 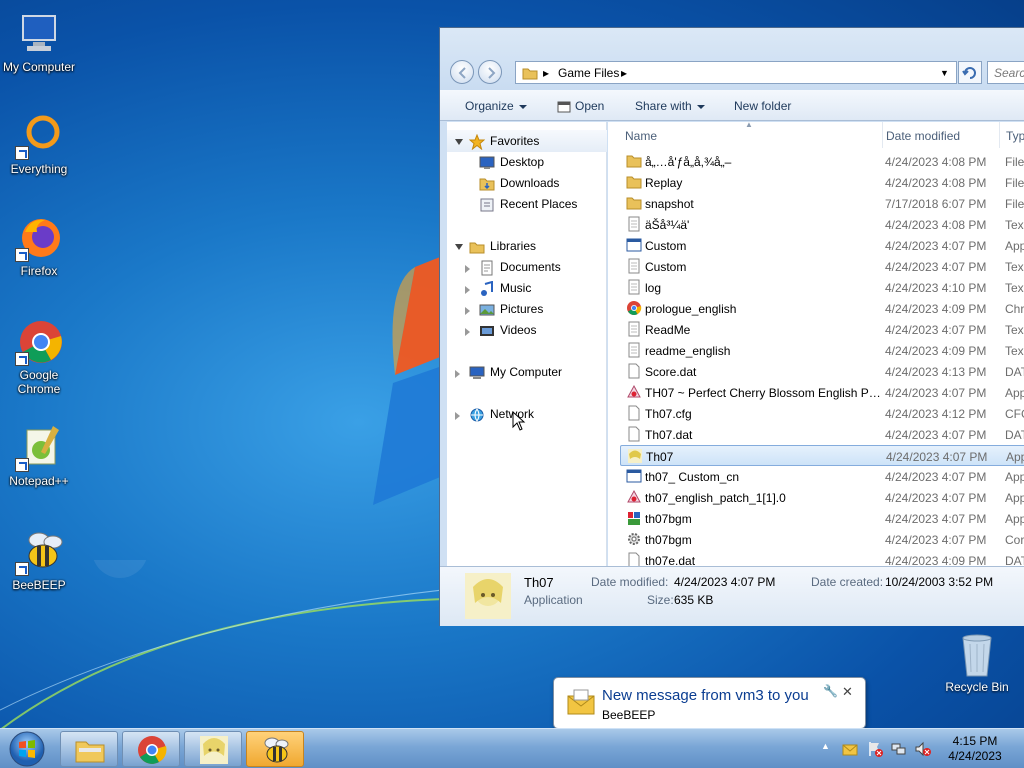 I want to click on desktop-icon-label: Recycle Bin, so click(x=977, y=687).